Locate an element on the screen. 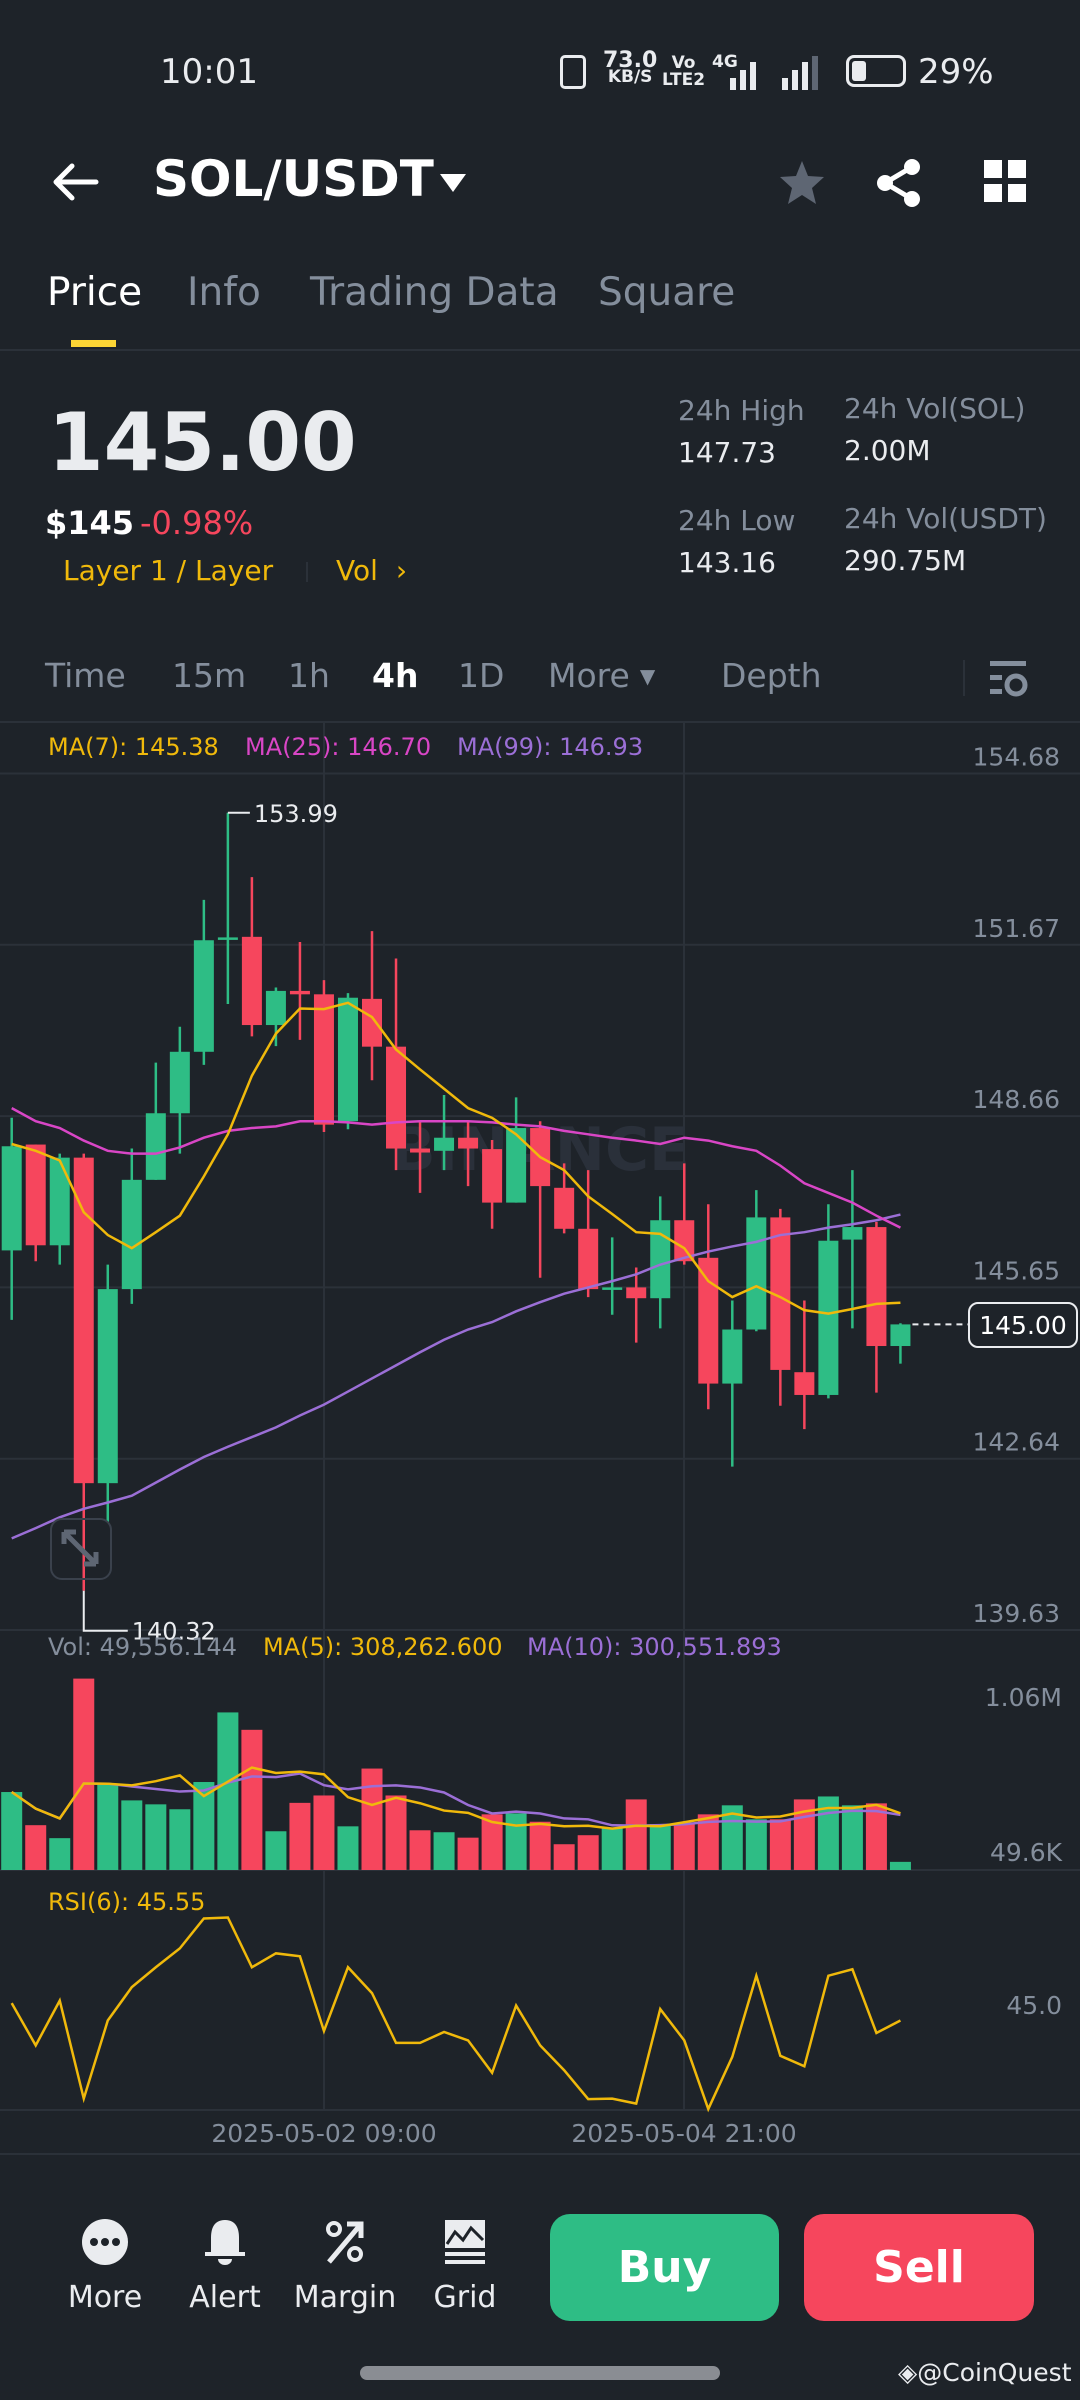 The image size is (1080, 2400). credit-label: @CoinQuest is located at coordinates (994, 2372).